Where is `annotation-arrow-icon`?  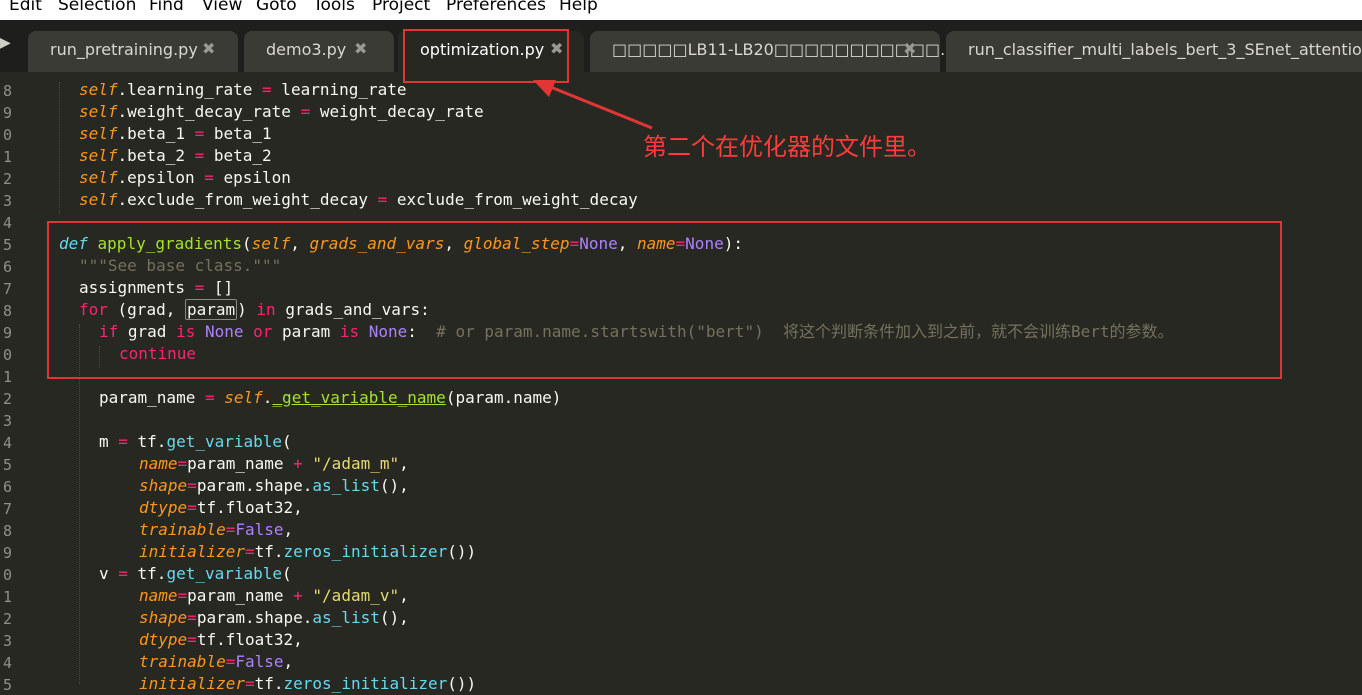 annotation-arrow-icon is located at coordinates (593, 105).